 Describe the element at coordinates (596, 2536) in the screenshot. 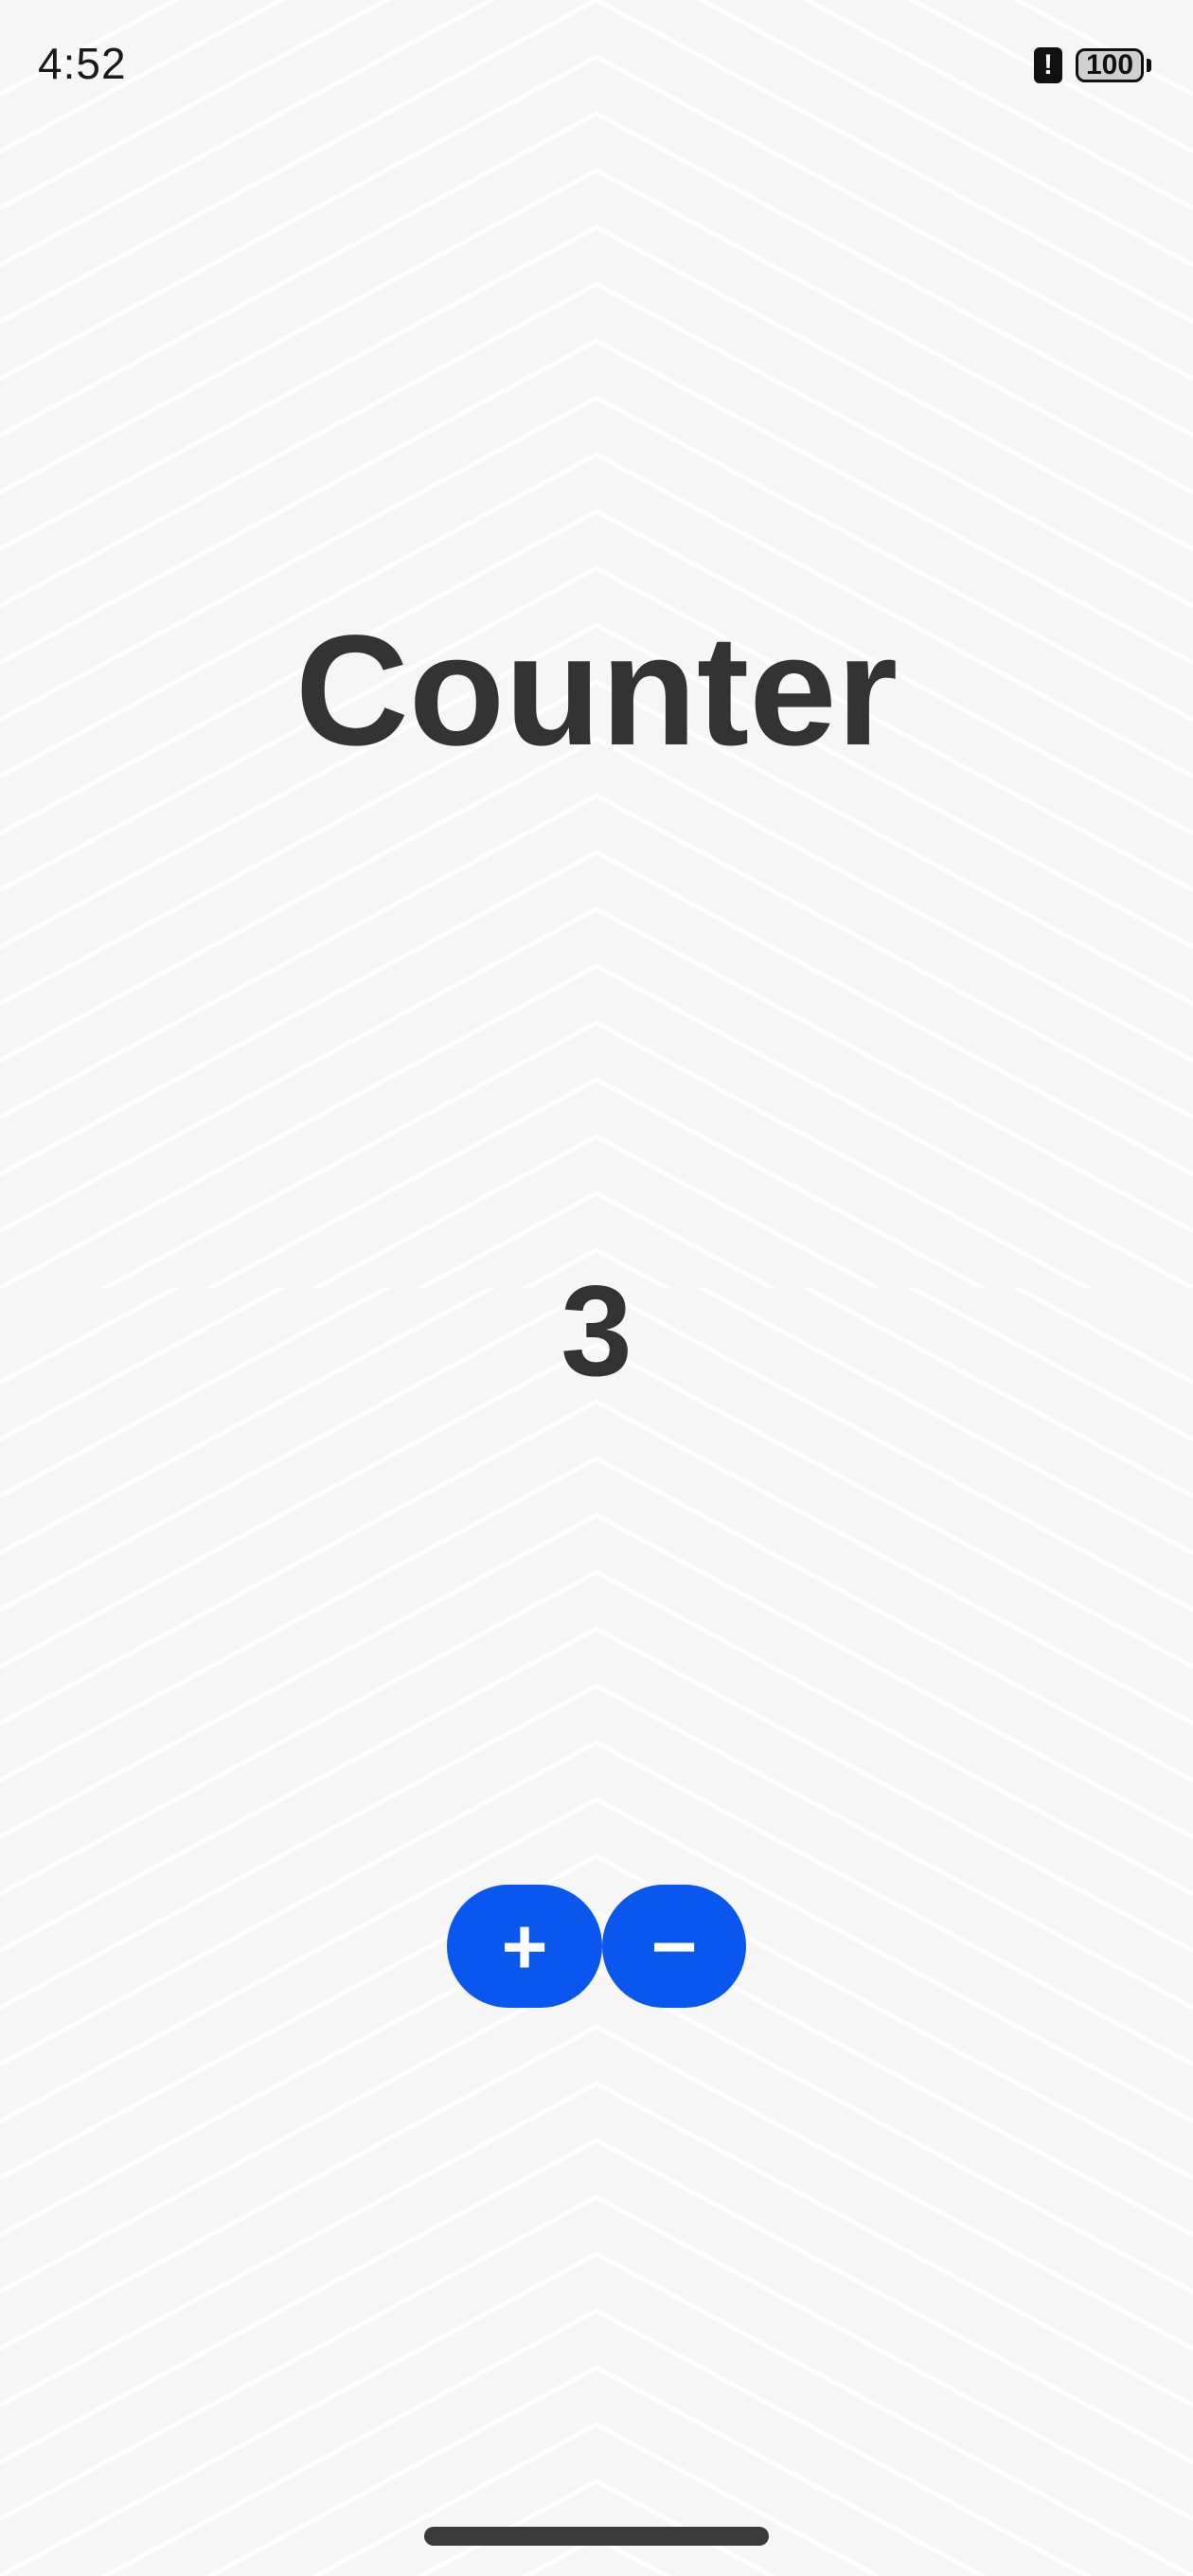

I see `home-indicator` at that location.